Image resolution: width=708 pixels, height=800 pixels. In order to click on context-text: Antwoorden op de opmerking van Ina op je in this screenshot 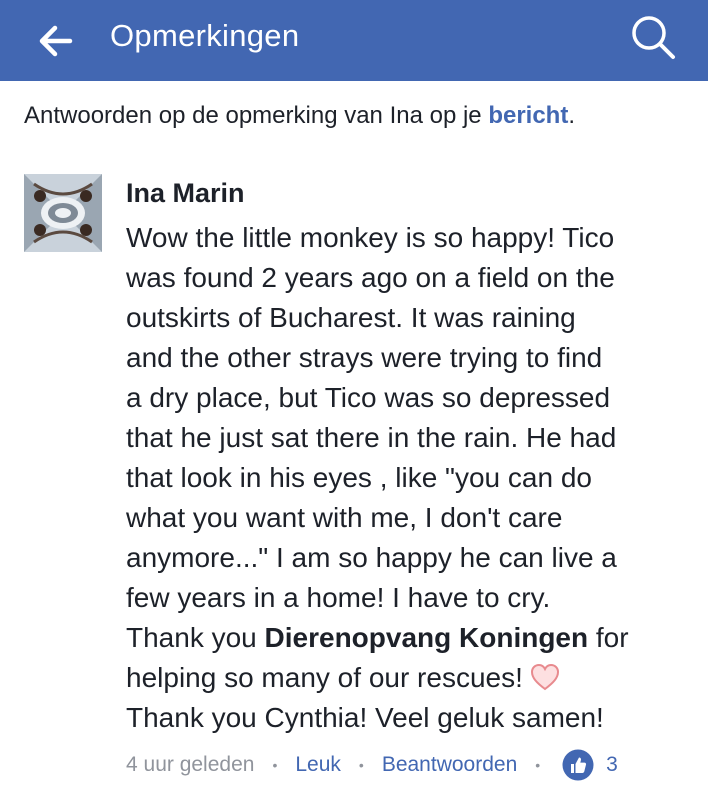, I will do `click(256, 115)`.